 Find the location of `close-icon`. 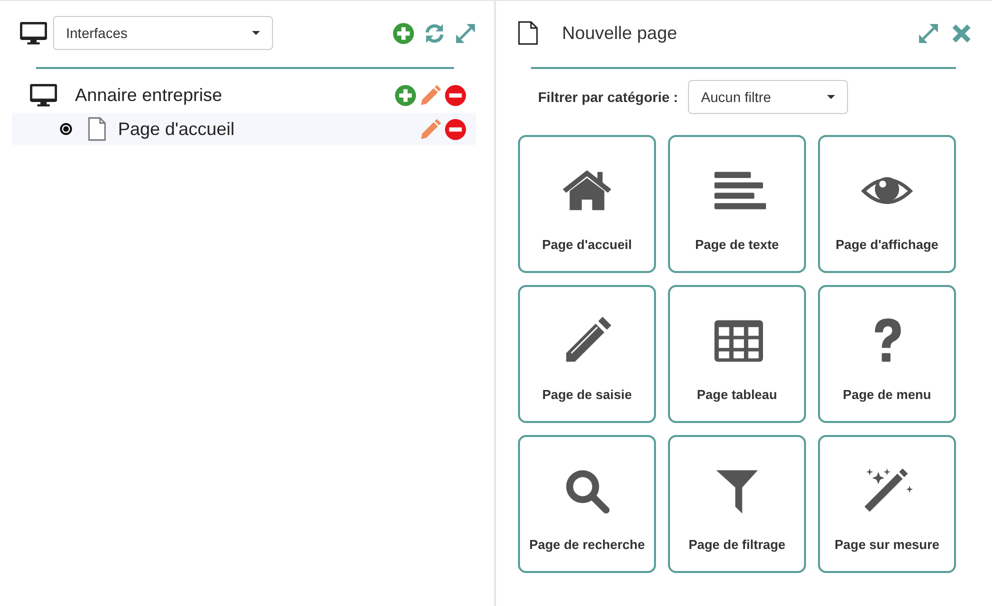

close-icon is located at coordinates (961, 33).